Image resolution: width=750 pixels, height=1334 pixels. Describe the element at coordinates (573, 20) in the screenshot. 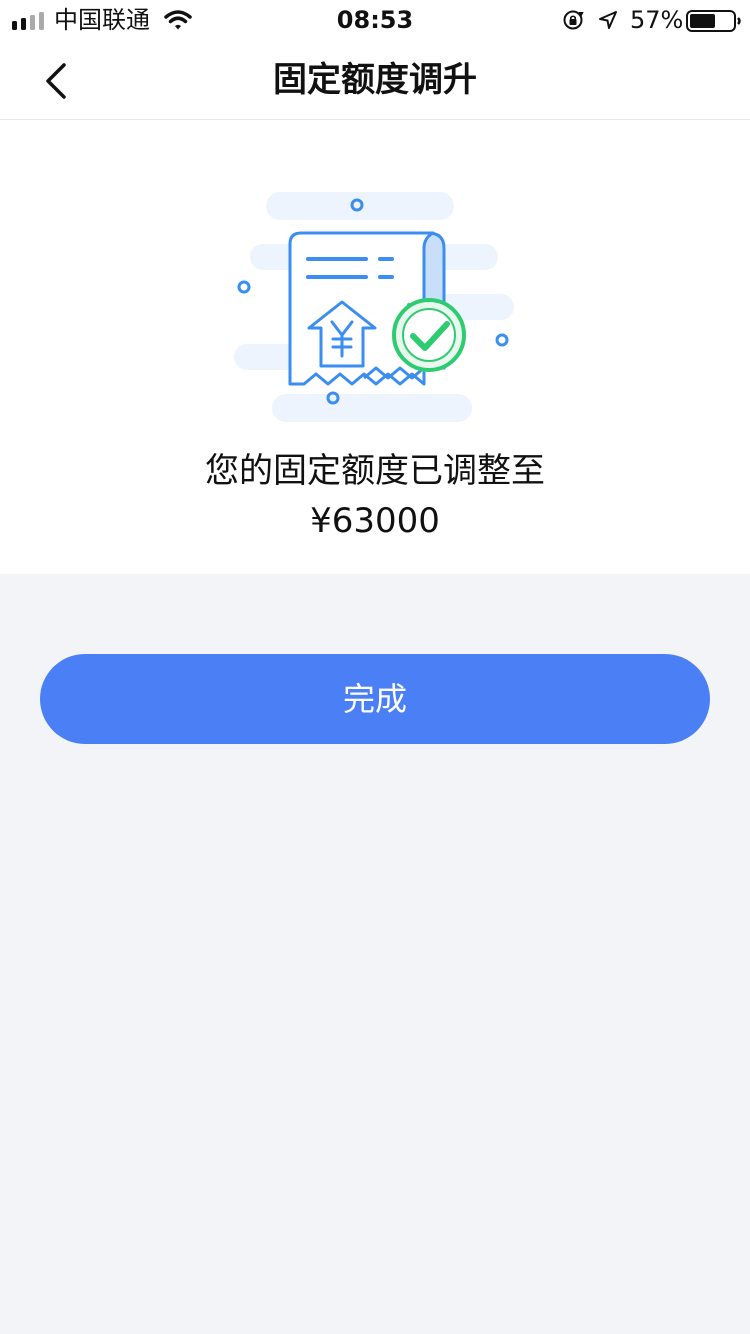

I see `rotation-lock-icon` at that location.